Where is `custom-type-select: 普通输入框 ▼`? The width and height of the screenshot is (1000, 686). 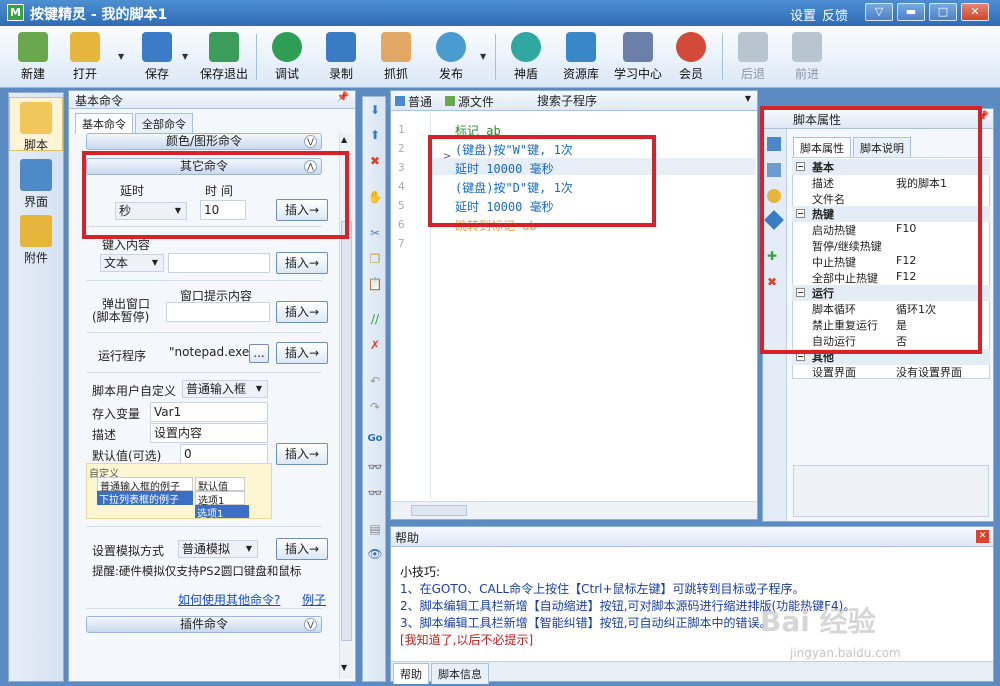 custom-type-select: 普通输入框 ▼ is located at coordinates (225, 389).